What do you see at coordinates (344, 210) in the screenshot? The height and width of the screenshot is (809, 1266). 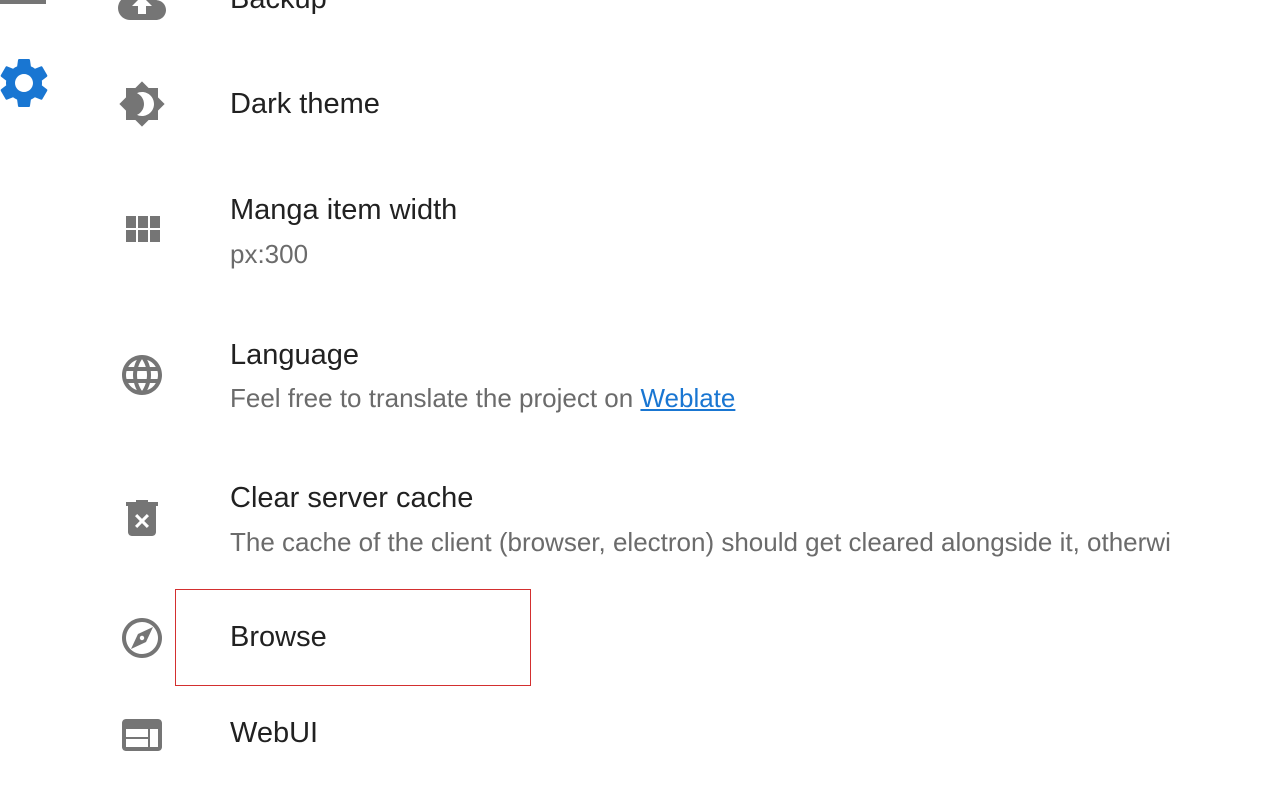 I see `setting-title: Manga item width` at bounding box center [344, 210].